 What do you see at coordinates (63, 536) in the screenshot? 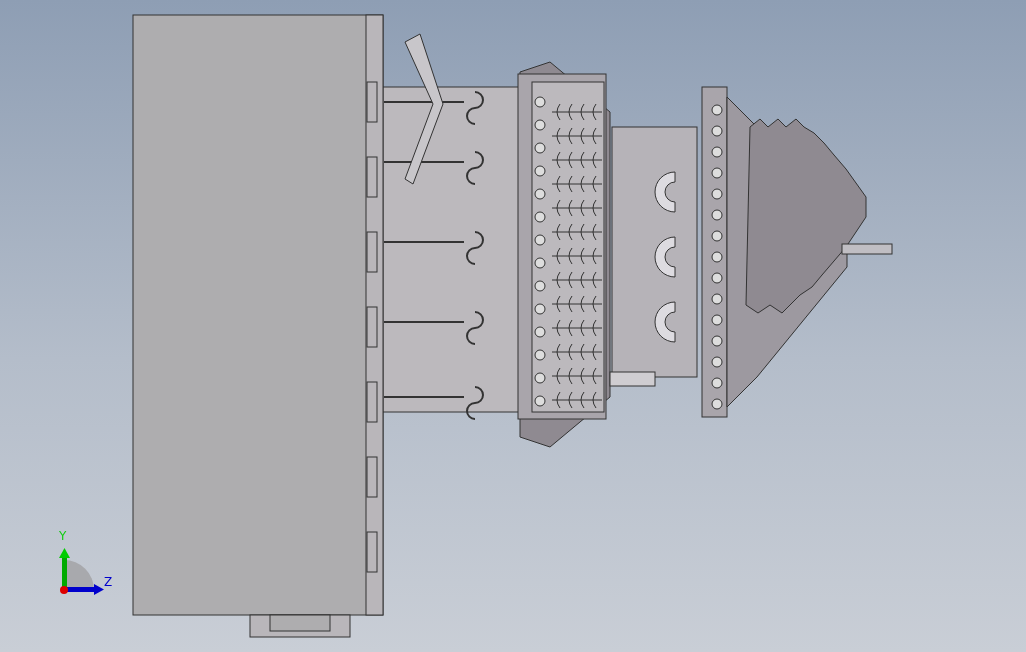
I see `axis-label: Y` at bounding box center [63, 536].